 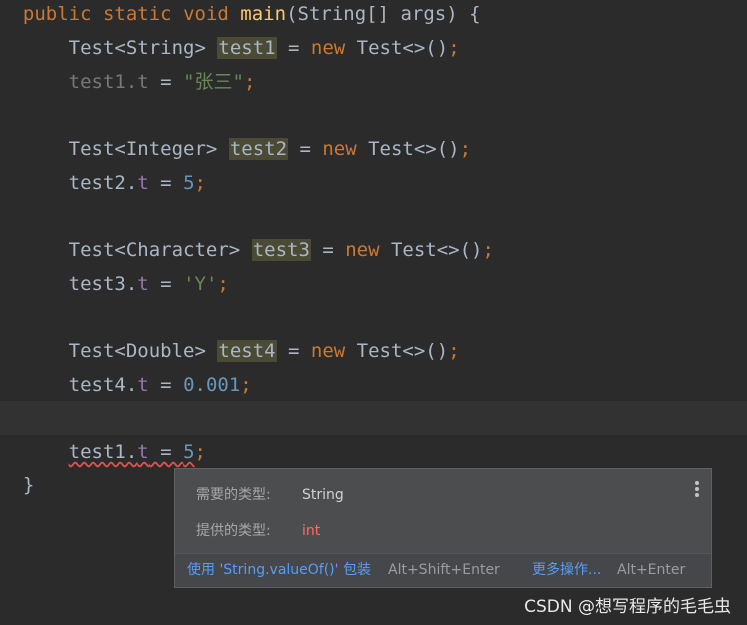 I want to click on keyword: public, so click(x=57, y=14).